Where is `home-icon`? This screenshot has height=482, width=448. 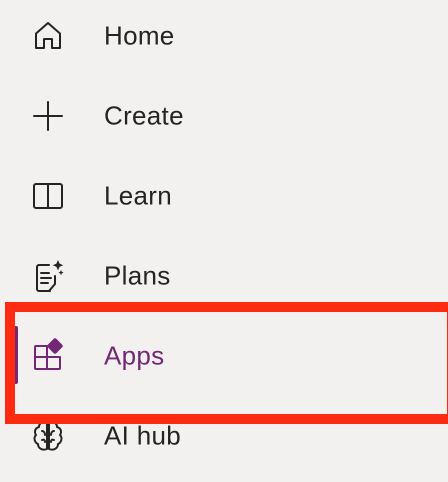 home-icon is located at coordinates (48, 36).